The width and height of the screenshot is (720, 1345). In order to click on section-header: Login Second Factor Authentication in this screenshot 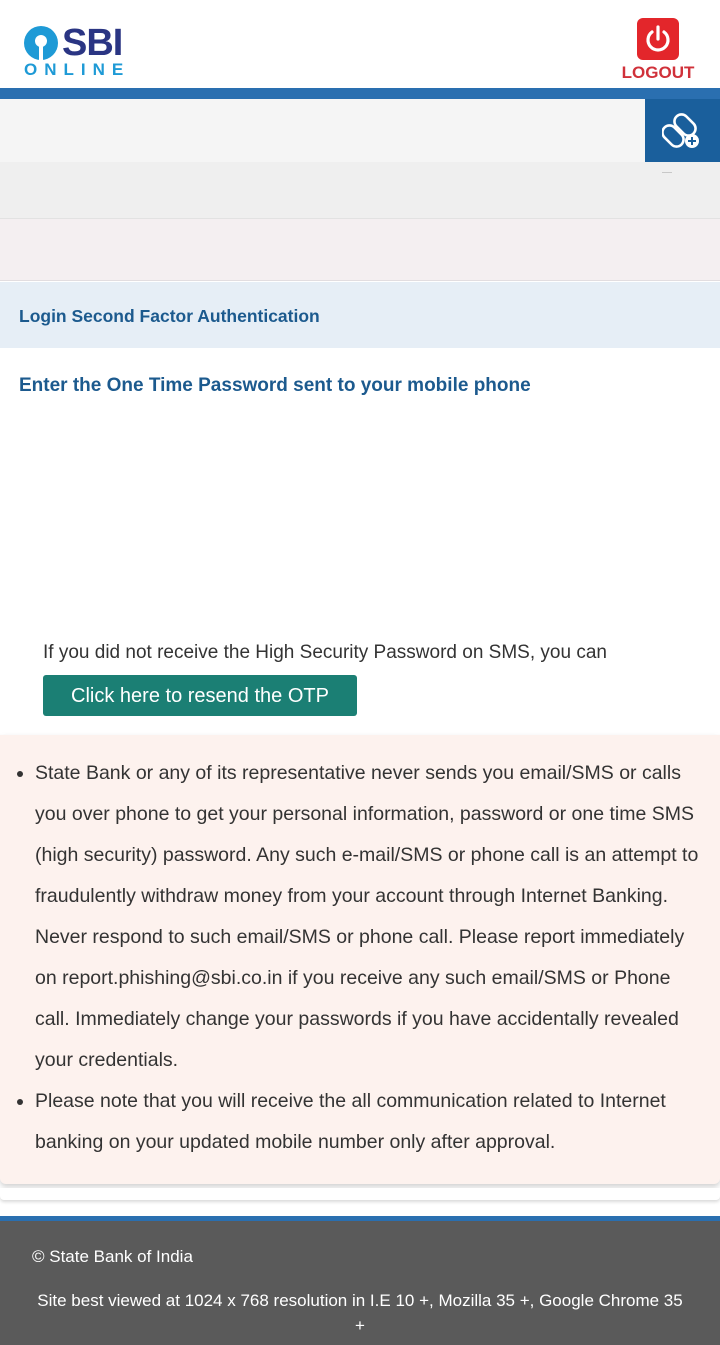, I will do `click(360, 315)`.